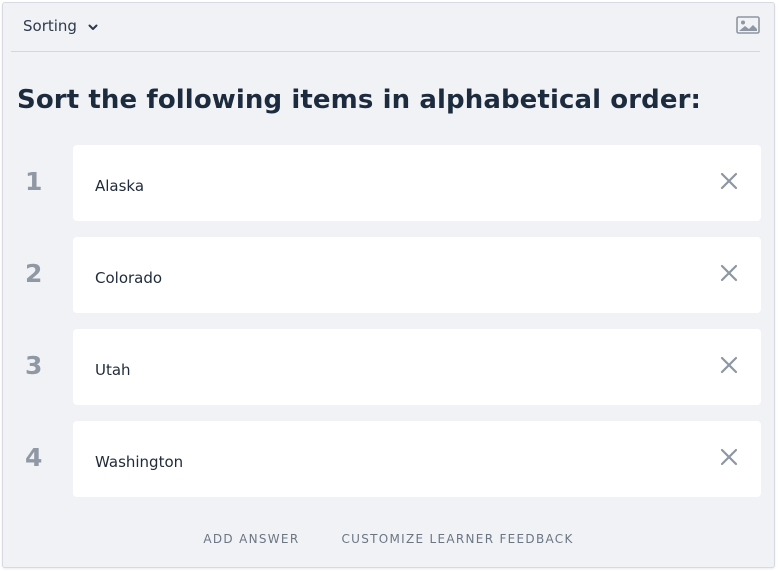  What do you see at coordinates (93, 27) in the screenshot?
I see `chevron-down-icon` at bounding box center [93, 27].